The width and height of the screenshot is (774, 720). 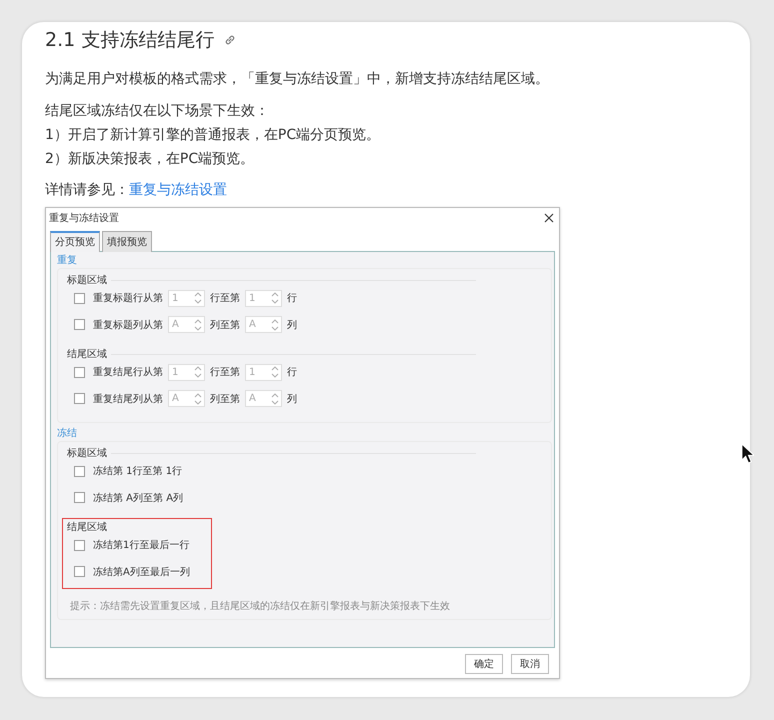 What do you see at coordinates (128, 325) in the screenshot?
I see `option-label: 重复标题列从第` at bounding box center [128, 325].